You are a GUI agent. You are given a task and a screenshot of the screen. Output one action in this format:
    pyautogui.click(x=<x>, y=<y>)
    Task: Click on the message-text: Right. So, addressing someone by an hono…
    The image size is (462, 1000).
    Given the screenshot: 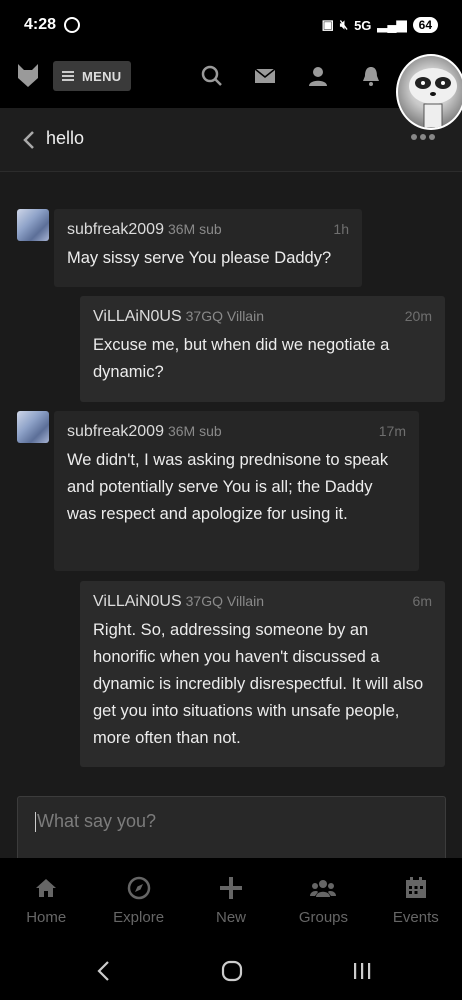 What is the action you would take?
    pyautogui.click(x=258, y=684)
    